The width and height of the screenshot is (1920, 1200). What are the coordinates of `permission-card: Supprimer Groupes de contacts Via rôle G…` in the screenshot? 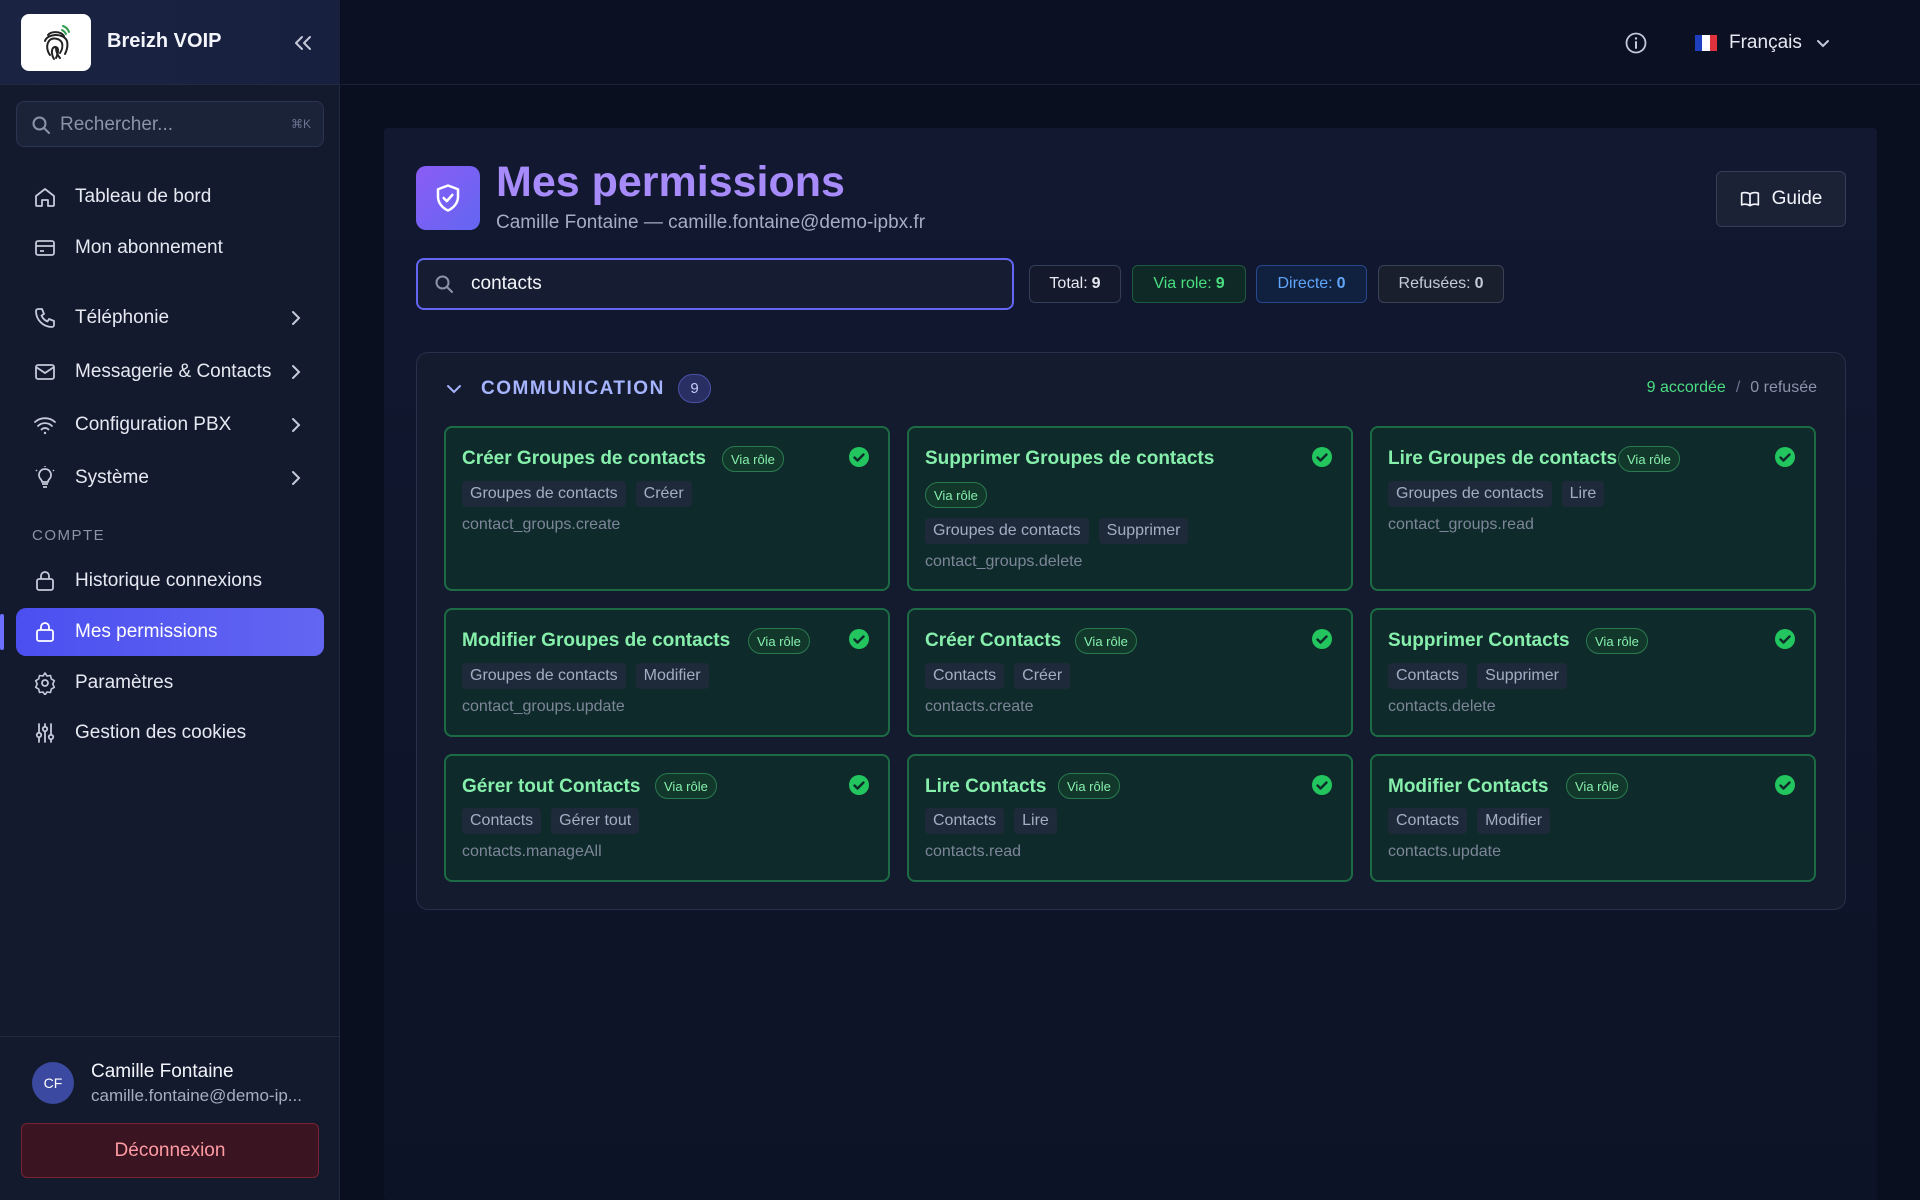 It's located at (1130, 508).